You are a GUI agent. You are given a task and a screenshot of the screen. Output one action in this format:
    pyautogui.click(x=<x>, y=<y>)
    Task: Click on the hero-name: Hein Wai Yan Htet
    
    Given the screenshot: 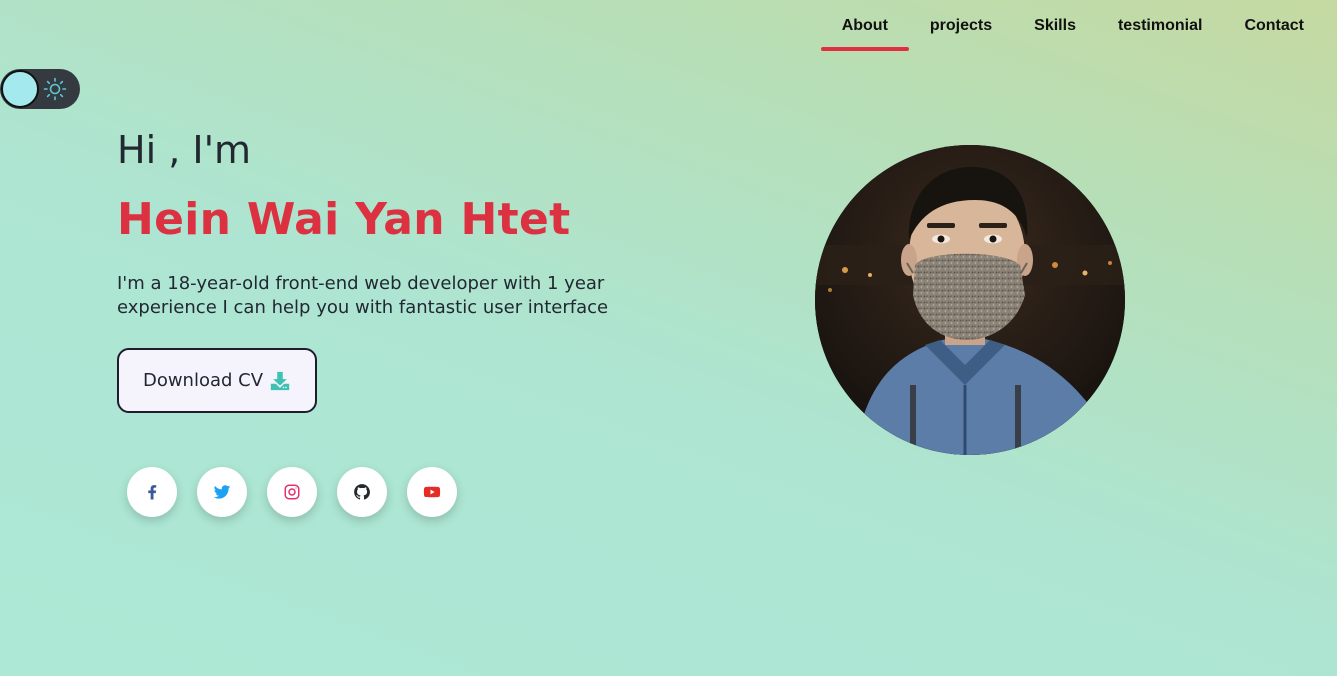 What is the action you would take?
    pyautogui.click(x=344, y=219)
    